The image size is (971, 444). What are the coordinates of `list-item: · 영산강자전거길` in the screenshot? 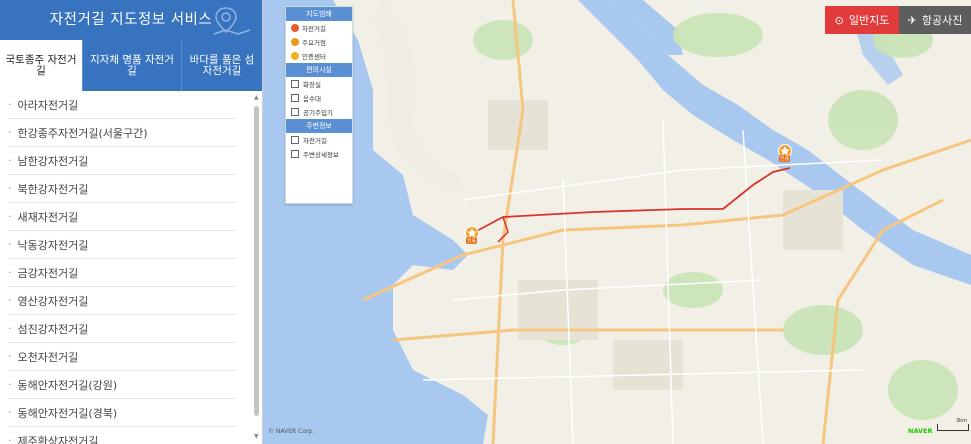 It's located at (122, 301).